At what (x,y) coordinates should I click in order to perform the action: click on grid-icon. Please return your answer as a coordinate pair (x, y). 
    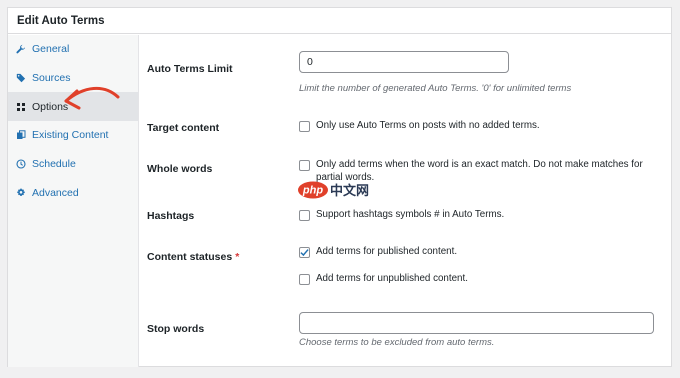
    Looking at the image, I should click on (21, 107).